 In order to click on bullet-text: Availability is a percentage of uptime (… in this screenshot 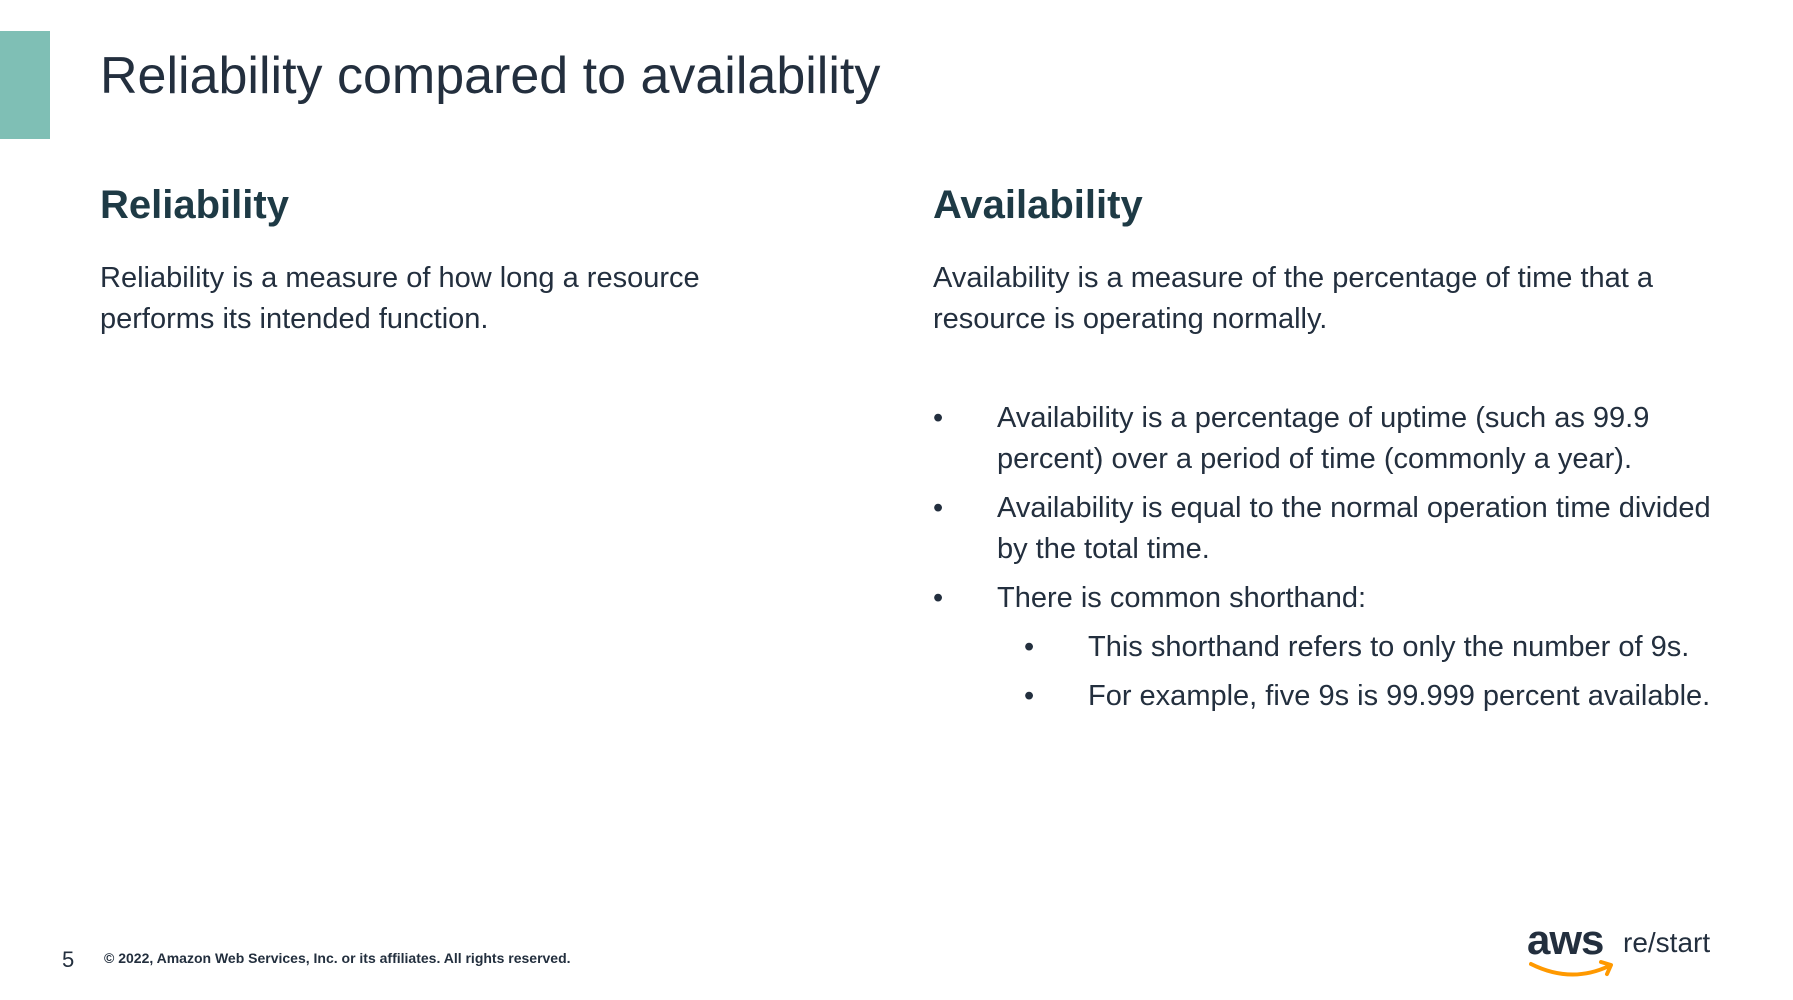, I will do `click(1323, 438)`.